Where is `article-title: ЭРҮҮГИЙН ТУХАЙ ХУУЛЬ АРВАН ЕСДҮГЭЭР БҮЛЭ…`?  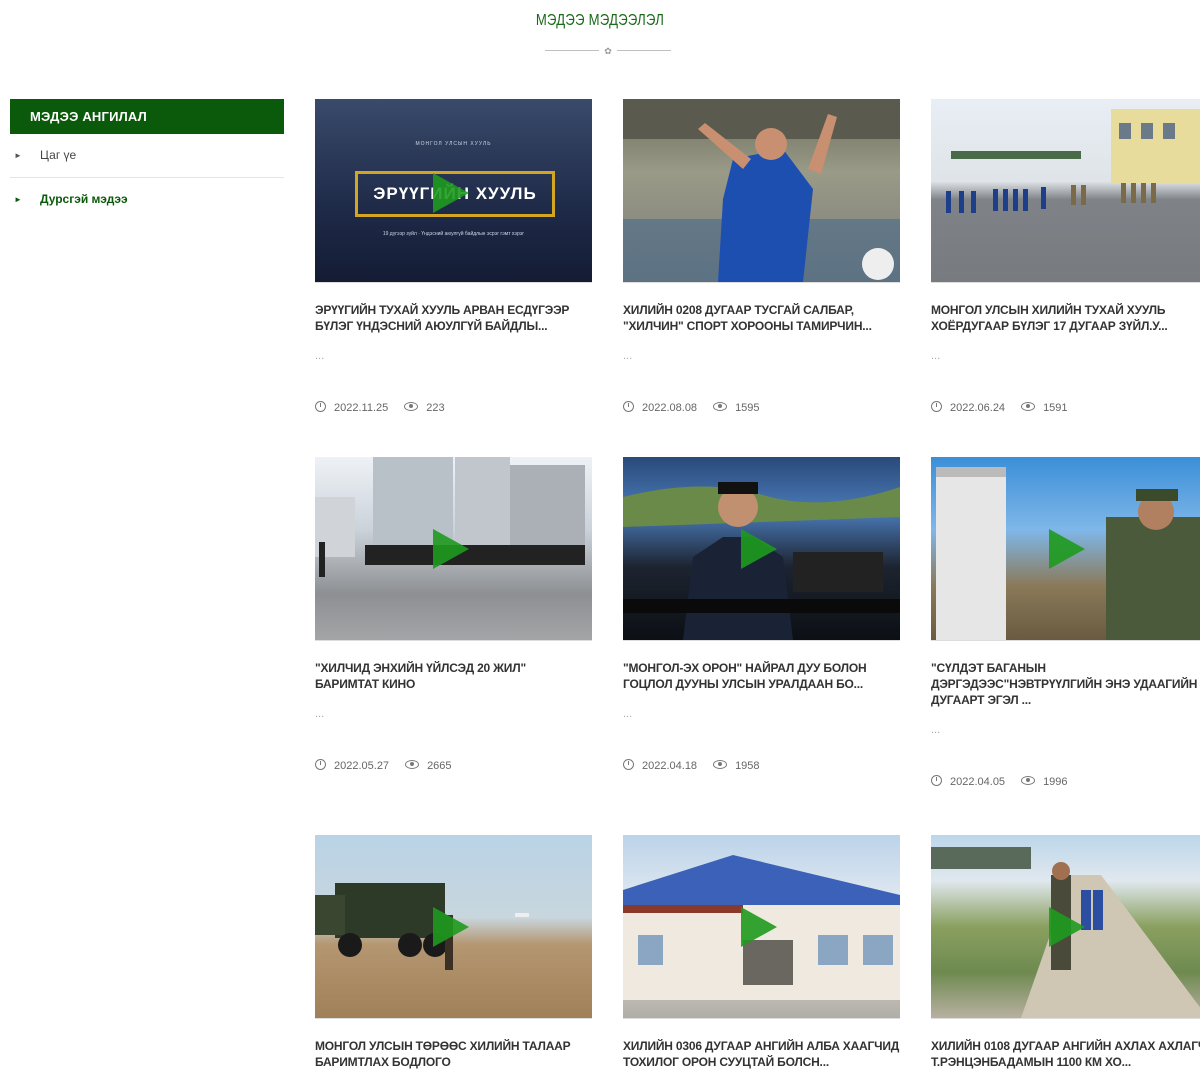 article-title: ЭРҮҮГИЙН ТУХАЙ ХУУЛЬ АРВАН ЕСДҮГЭЭР БҮЛЭ… is located at coordinates (453, 319).